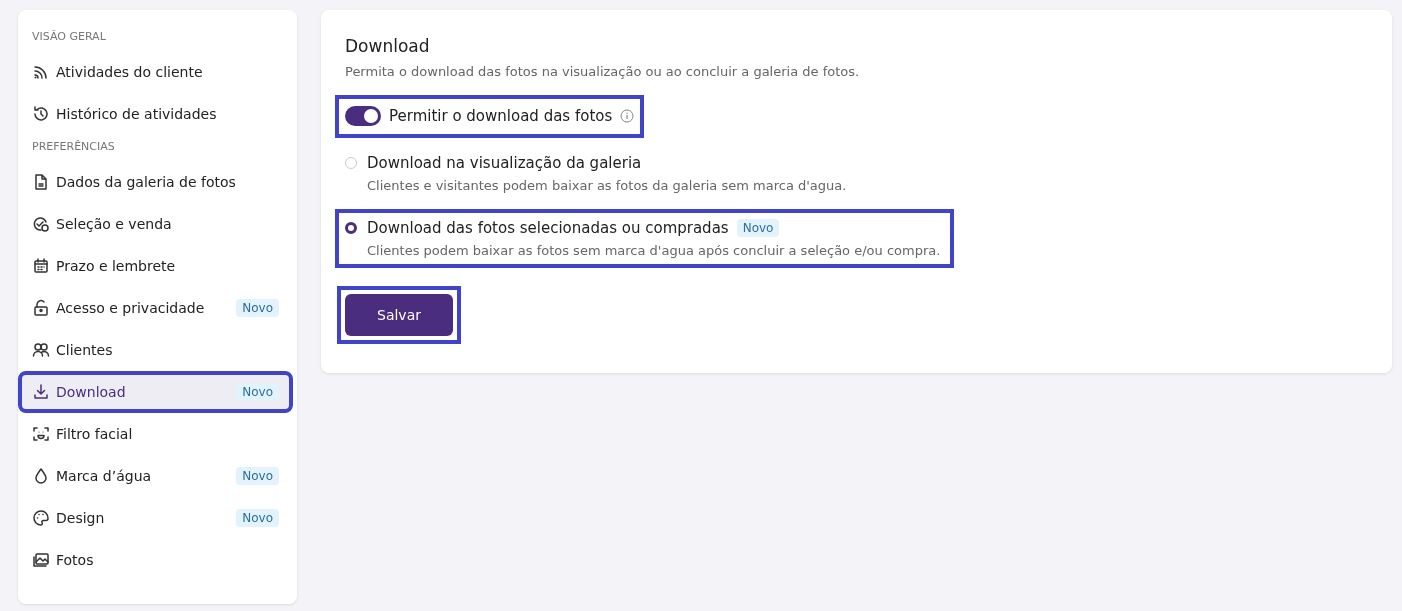 The width and height of the screenshot is (1402, 611). What do you see at coordinates (501, 116) in the screenshot?
I see `toggle-label: Permitir o download das fotos` at bounding box center [501, 116].